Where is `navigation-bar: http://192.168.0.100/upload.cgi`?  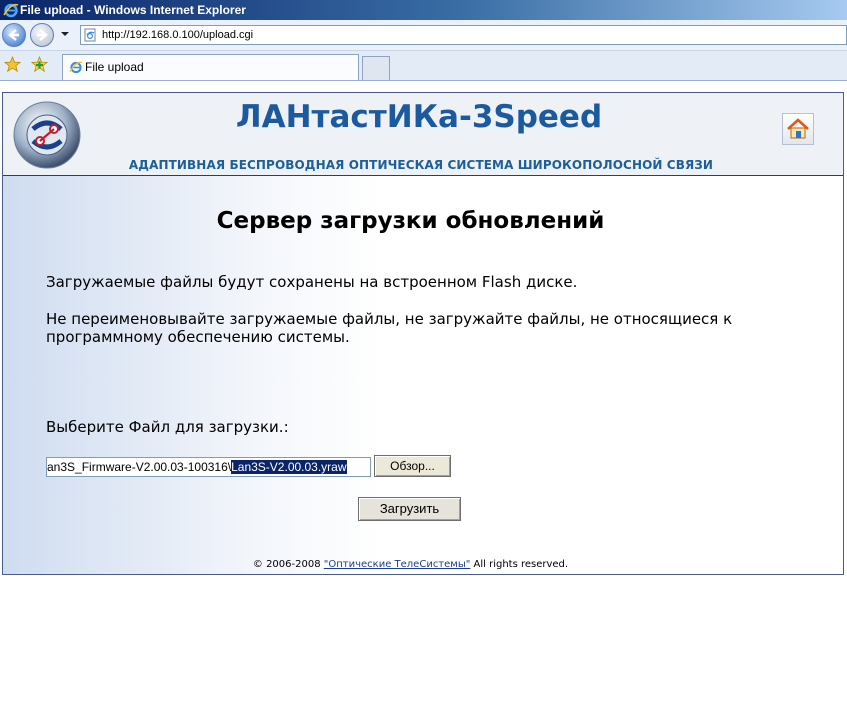 navigation-bar: http://192.168.0.100/upload.cgi is located at coordinates (423, 35).